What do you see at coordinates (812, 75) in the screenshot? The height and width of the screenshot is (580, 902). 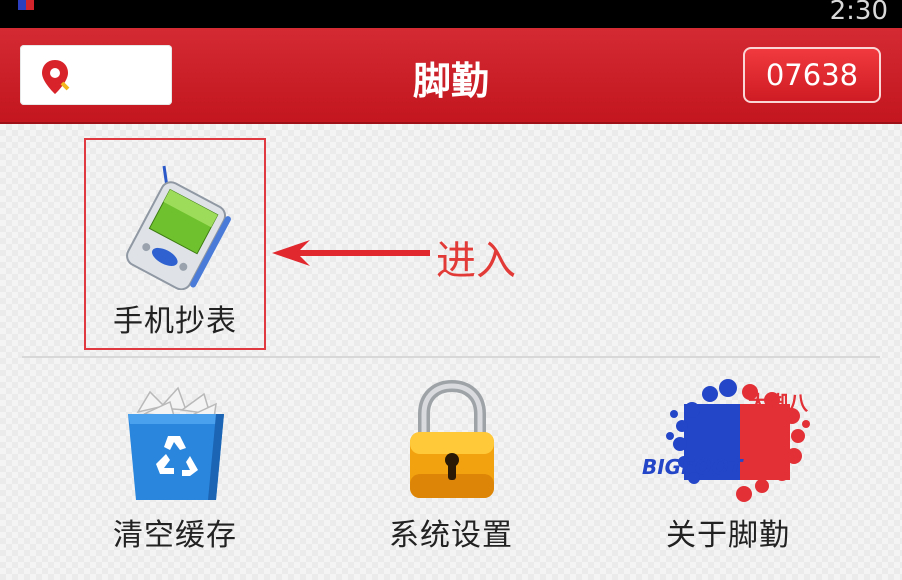 I see `code-button: 07638` at bounding box center [812, 75].